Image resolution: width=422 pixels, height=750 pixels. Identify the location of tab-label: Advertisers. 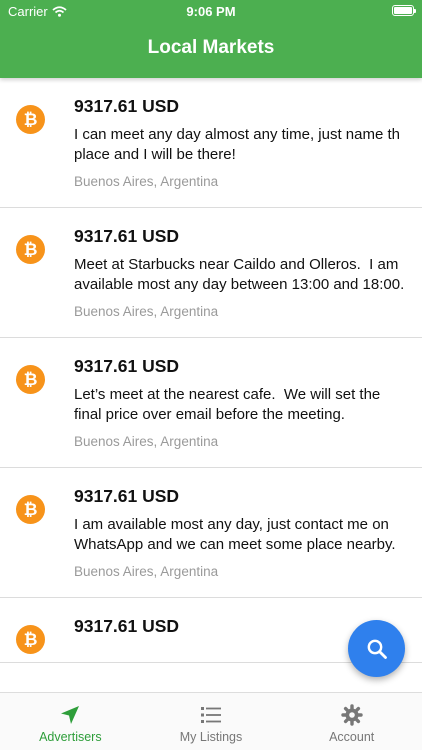
(70, 737).